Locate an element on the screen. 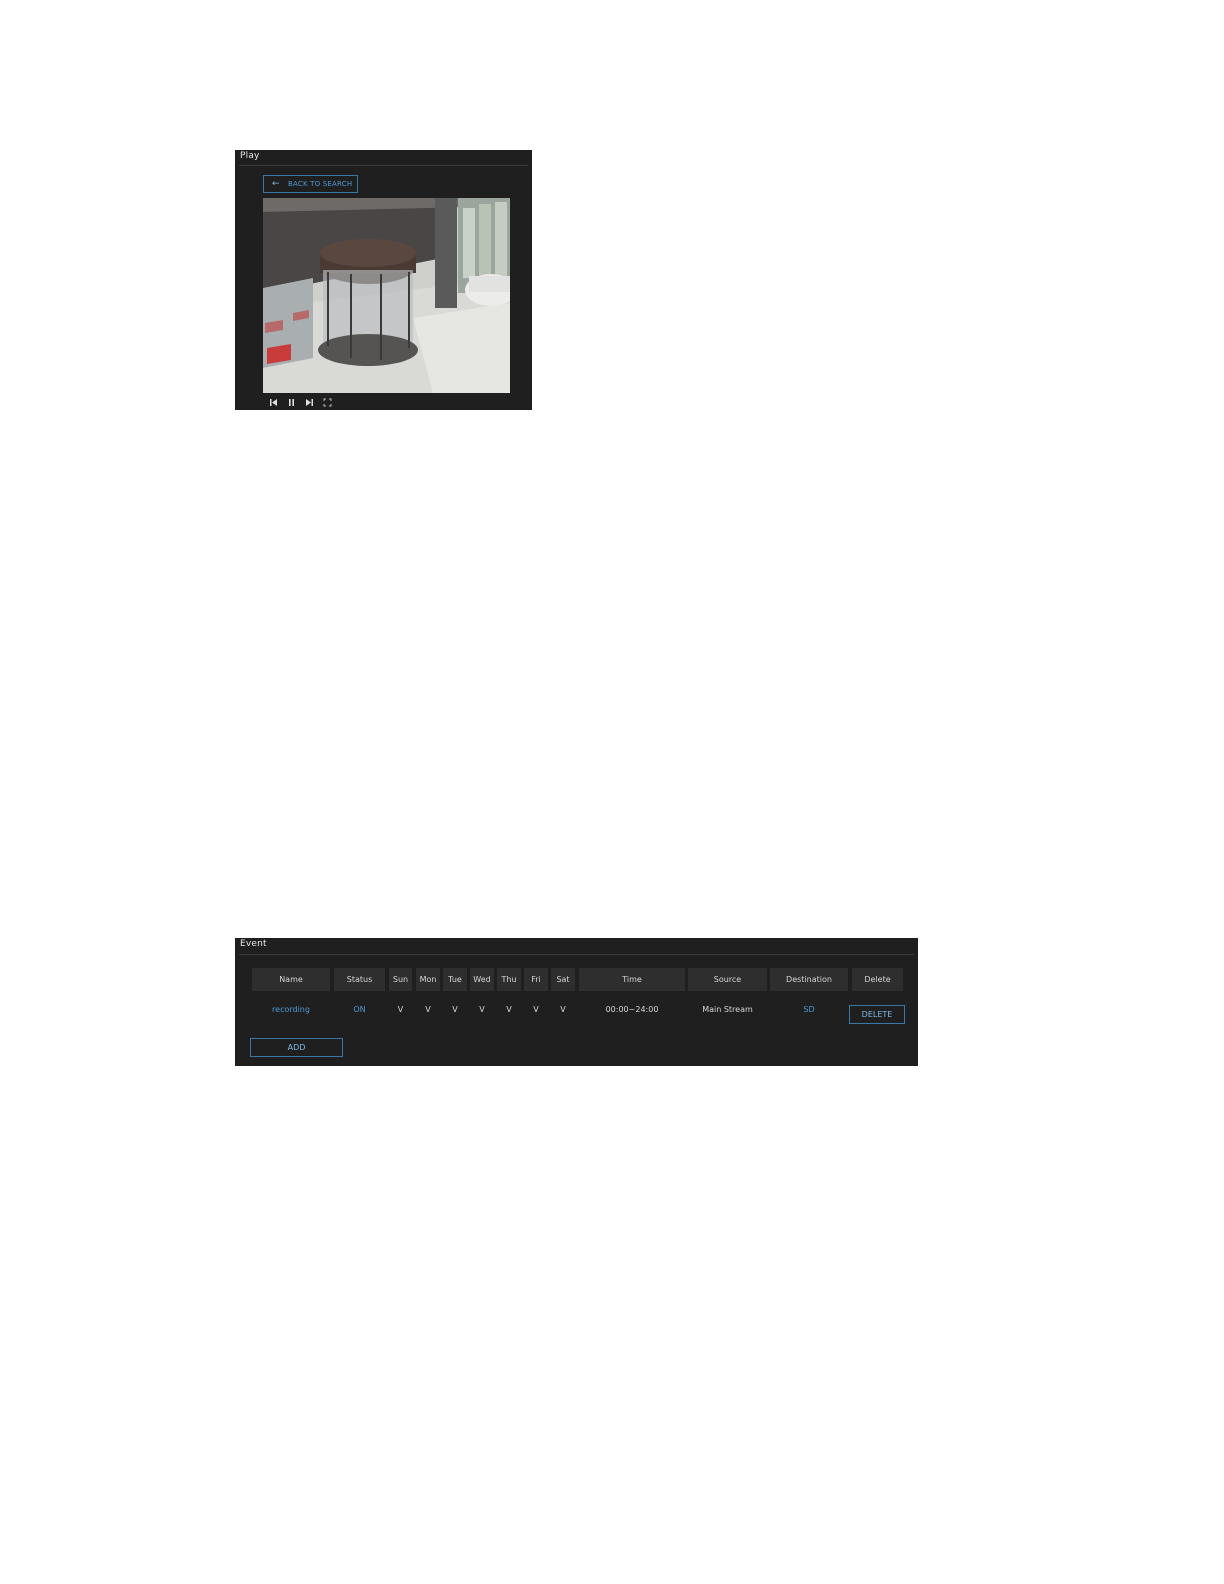 The image size is (1224, 1584). column-header-status: Status is located at coordinates (359, 979).